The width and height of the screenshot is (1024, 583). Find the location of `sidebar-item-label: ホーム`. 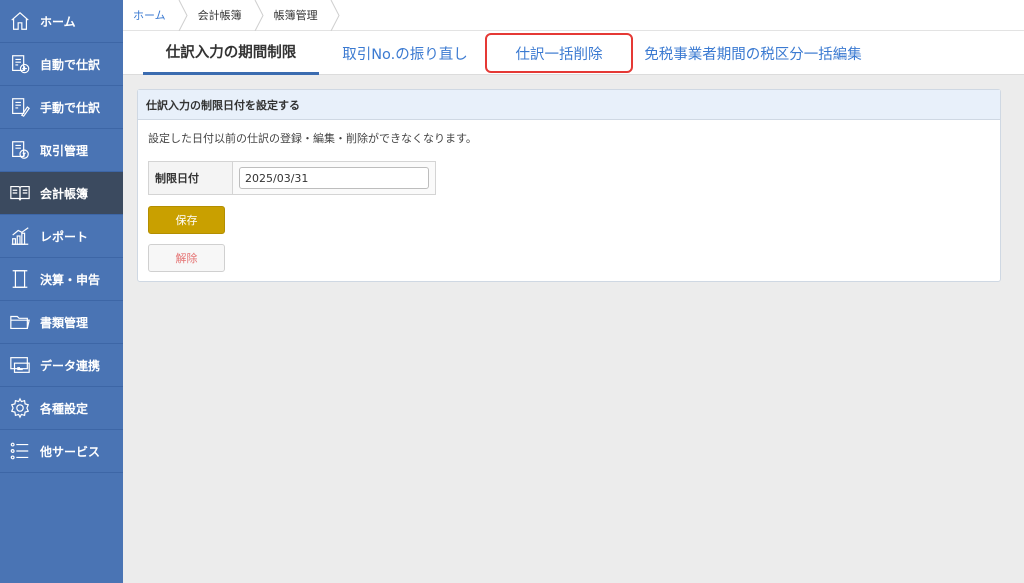

sidebar-item-label: ホーム is located at coordinates (58, 21).